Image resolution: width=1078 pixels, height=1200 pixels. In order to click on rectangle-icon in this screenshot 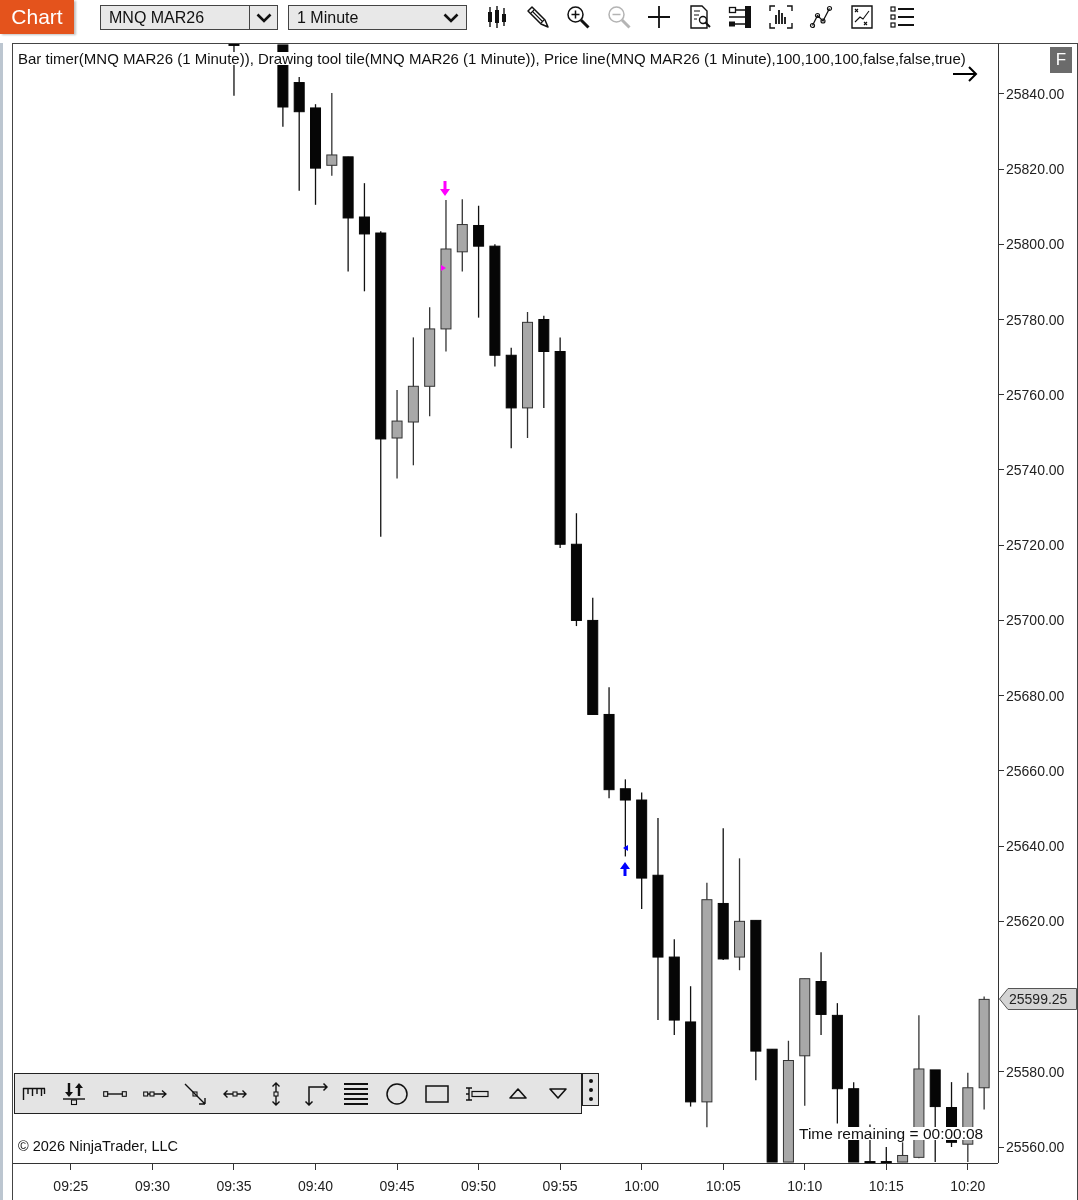, I will do `click(436, 1093)`.